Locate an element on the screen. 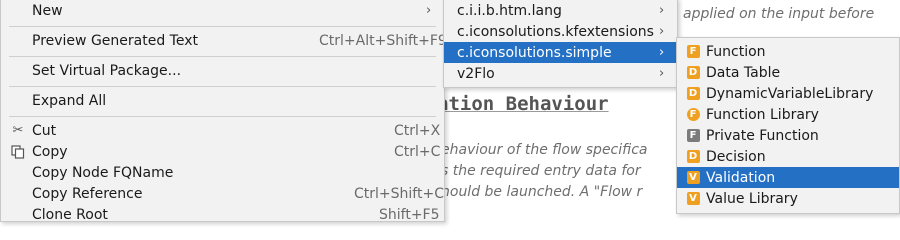 Image resolution: width=900 pixels, height=240 pixels. submenu-item-label: c.iconsolutions.simple is located at coordinates (534, 52).